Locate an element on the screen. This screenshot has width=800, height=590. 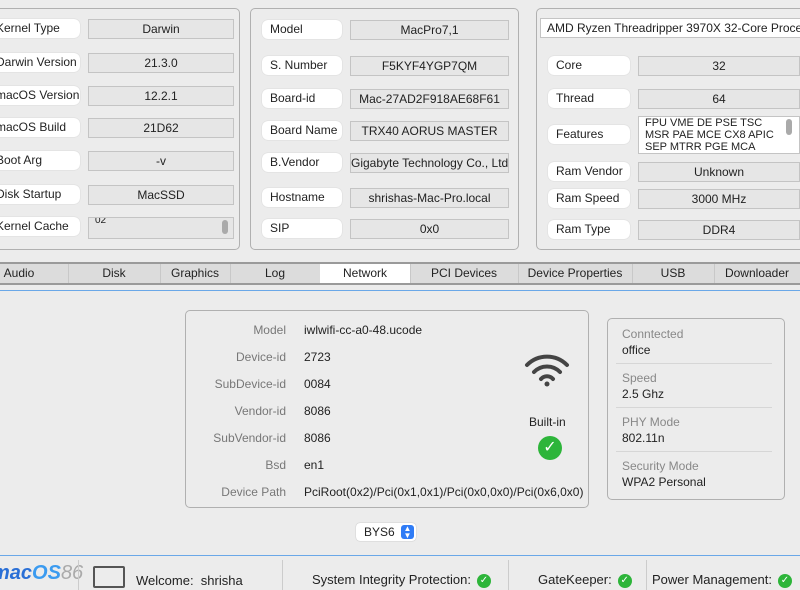
tab-device-properties: Device Properties is located at coordinates (575, 273).